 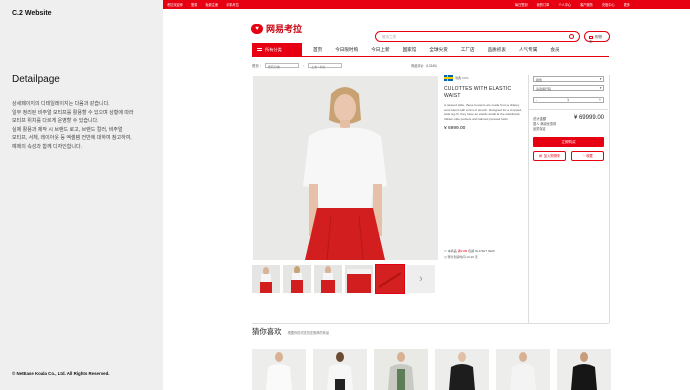 I want to click on nav-item: 今日限时购, so click(x=346, y=50).